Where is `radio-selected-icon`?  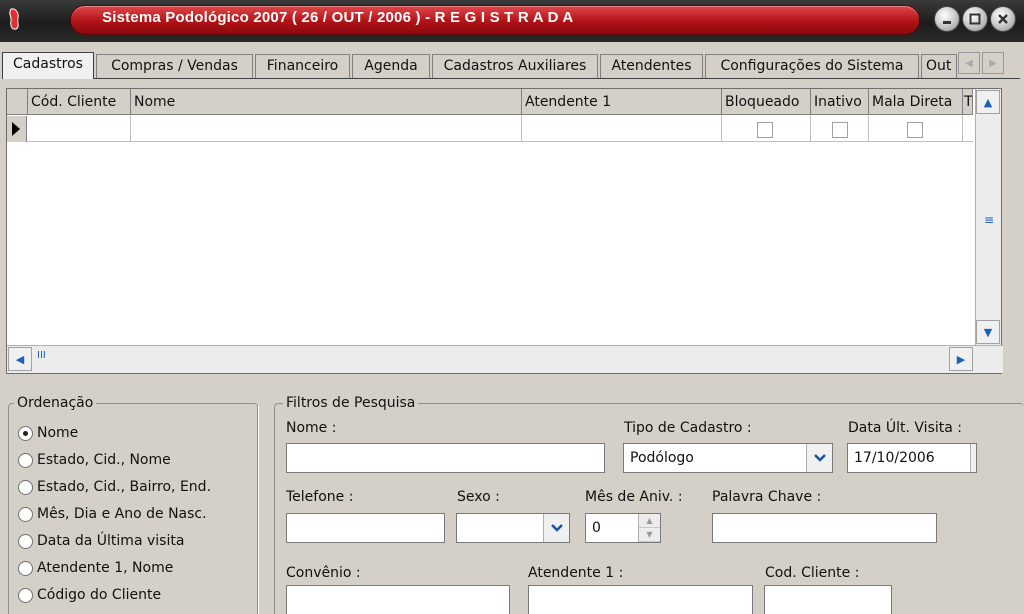
radio-selected-icon is located at coordinates (25, 433).